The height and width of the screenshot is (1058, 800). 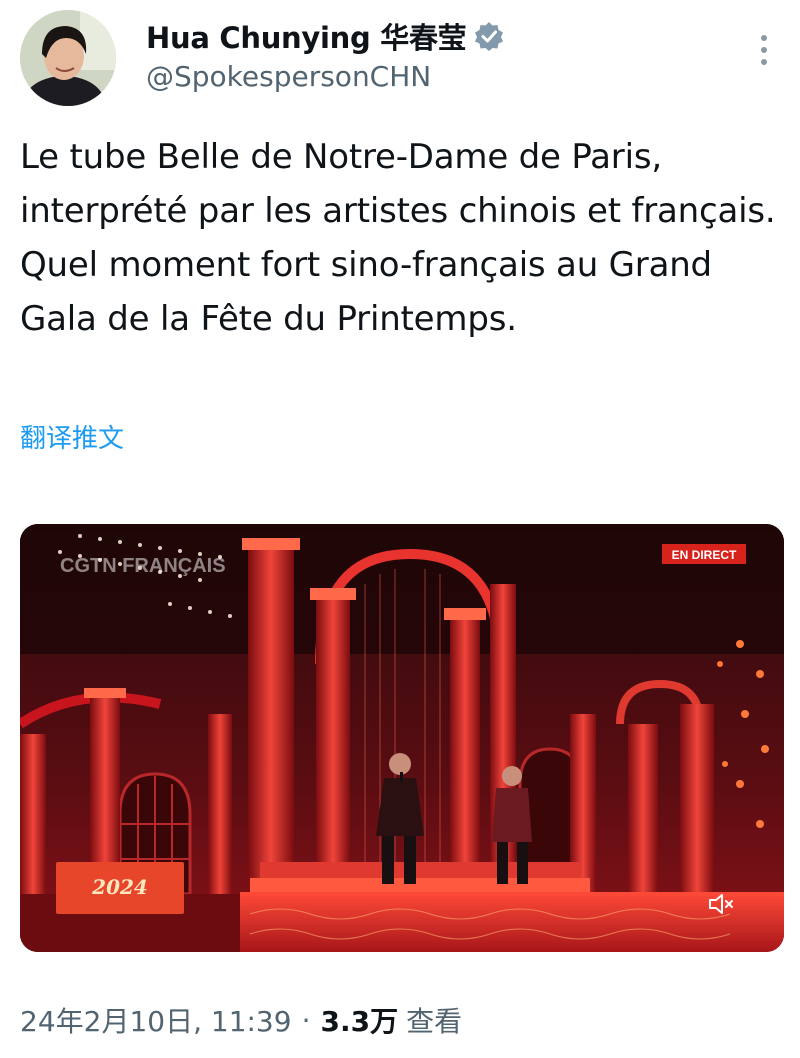 What do you see at coordinates (764, 50) in the screenshot?
I see `more-vertical-icon` at bounding box center [764, 50].